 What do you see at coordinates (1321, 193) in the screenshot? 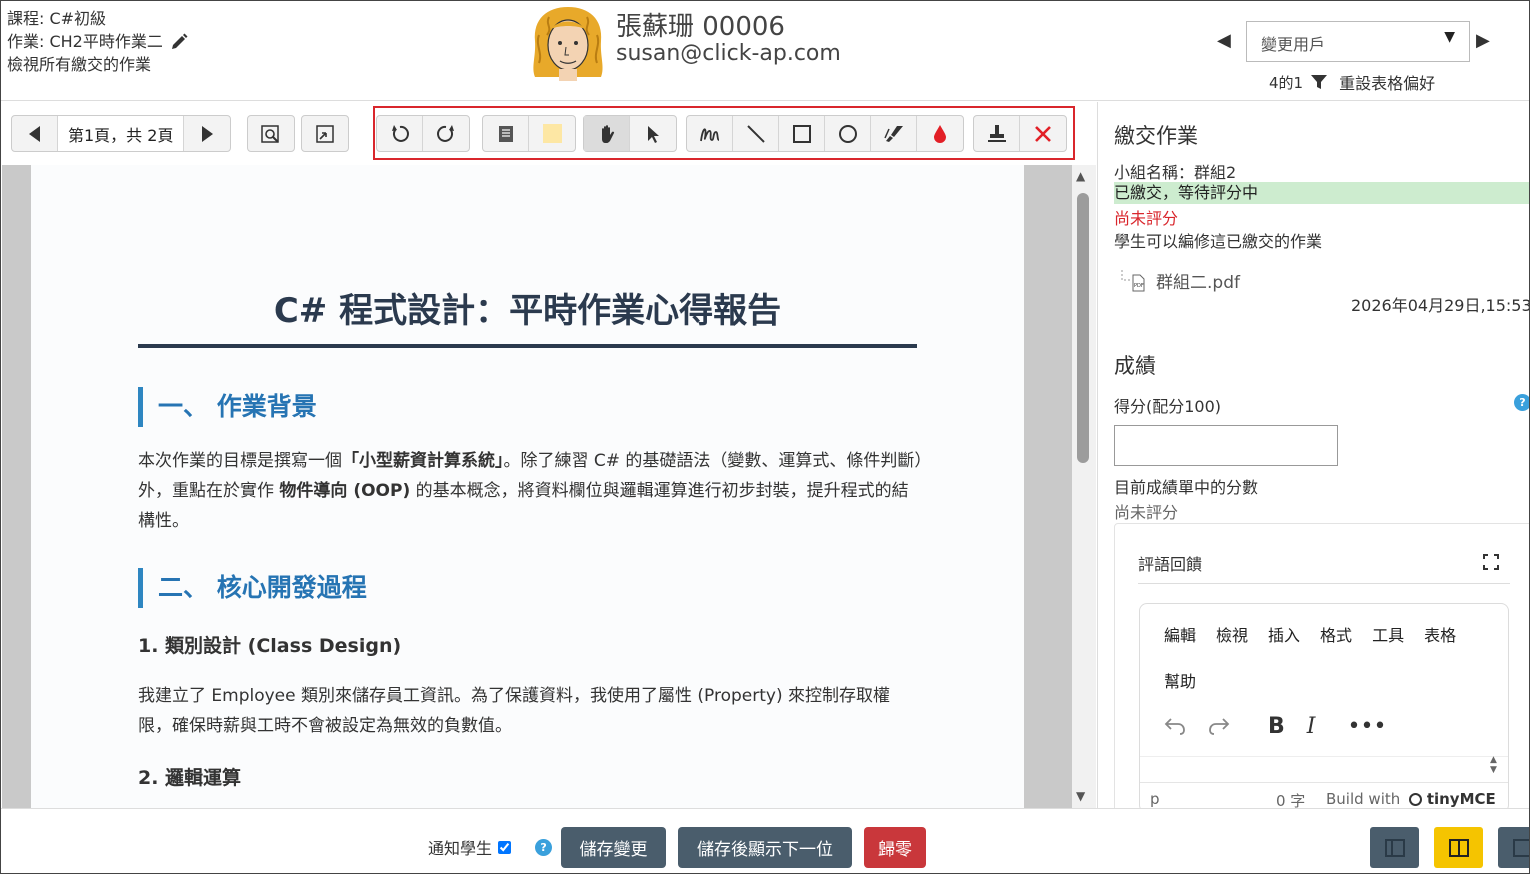
I see `submission-status-badge: 已繳交，等待評分中` at bounding box center [1321, 193].